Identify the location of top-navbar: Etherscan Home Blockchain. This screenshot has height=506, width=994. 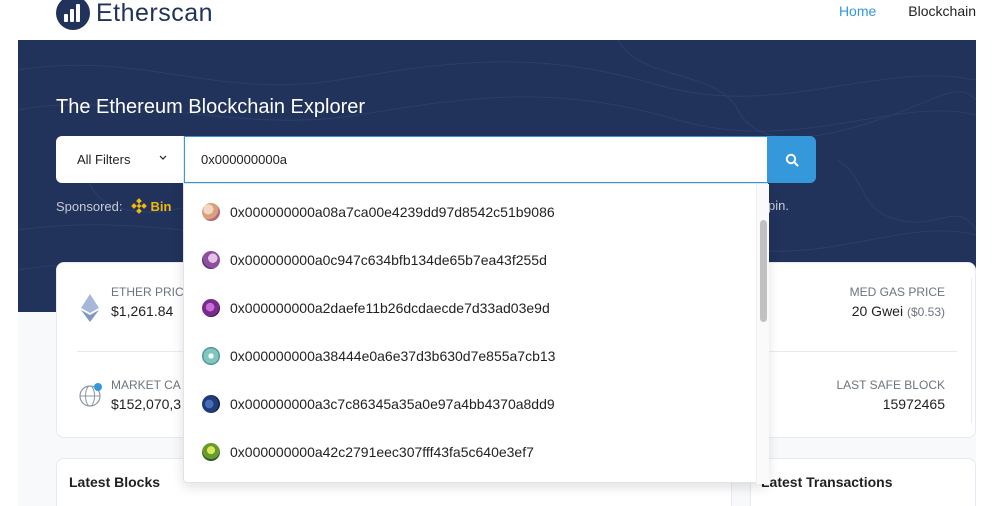
(497, 20).